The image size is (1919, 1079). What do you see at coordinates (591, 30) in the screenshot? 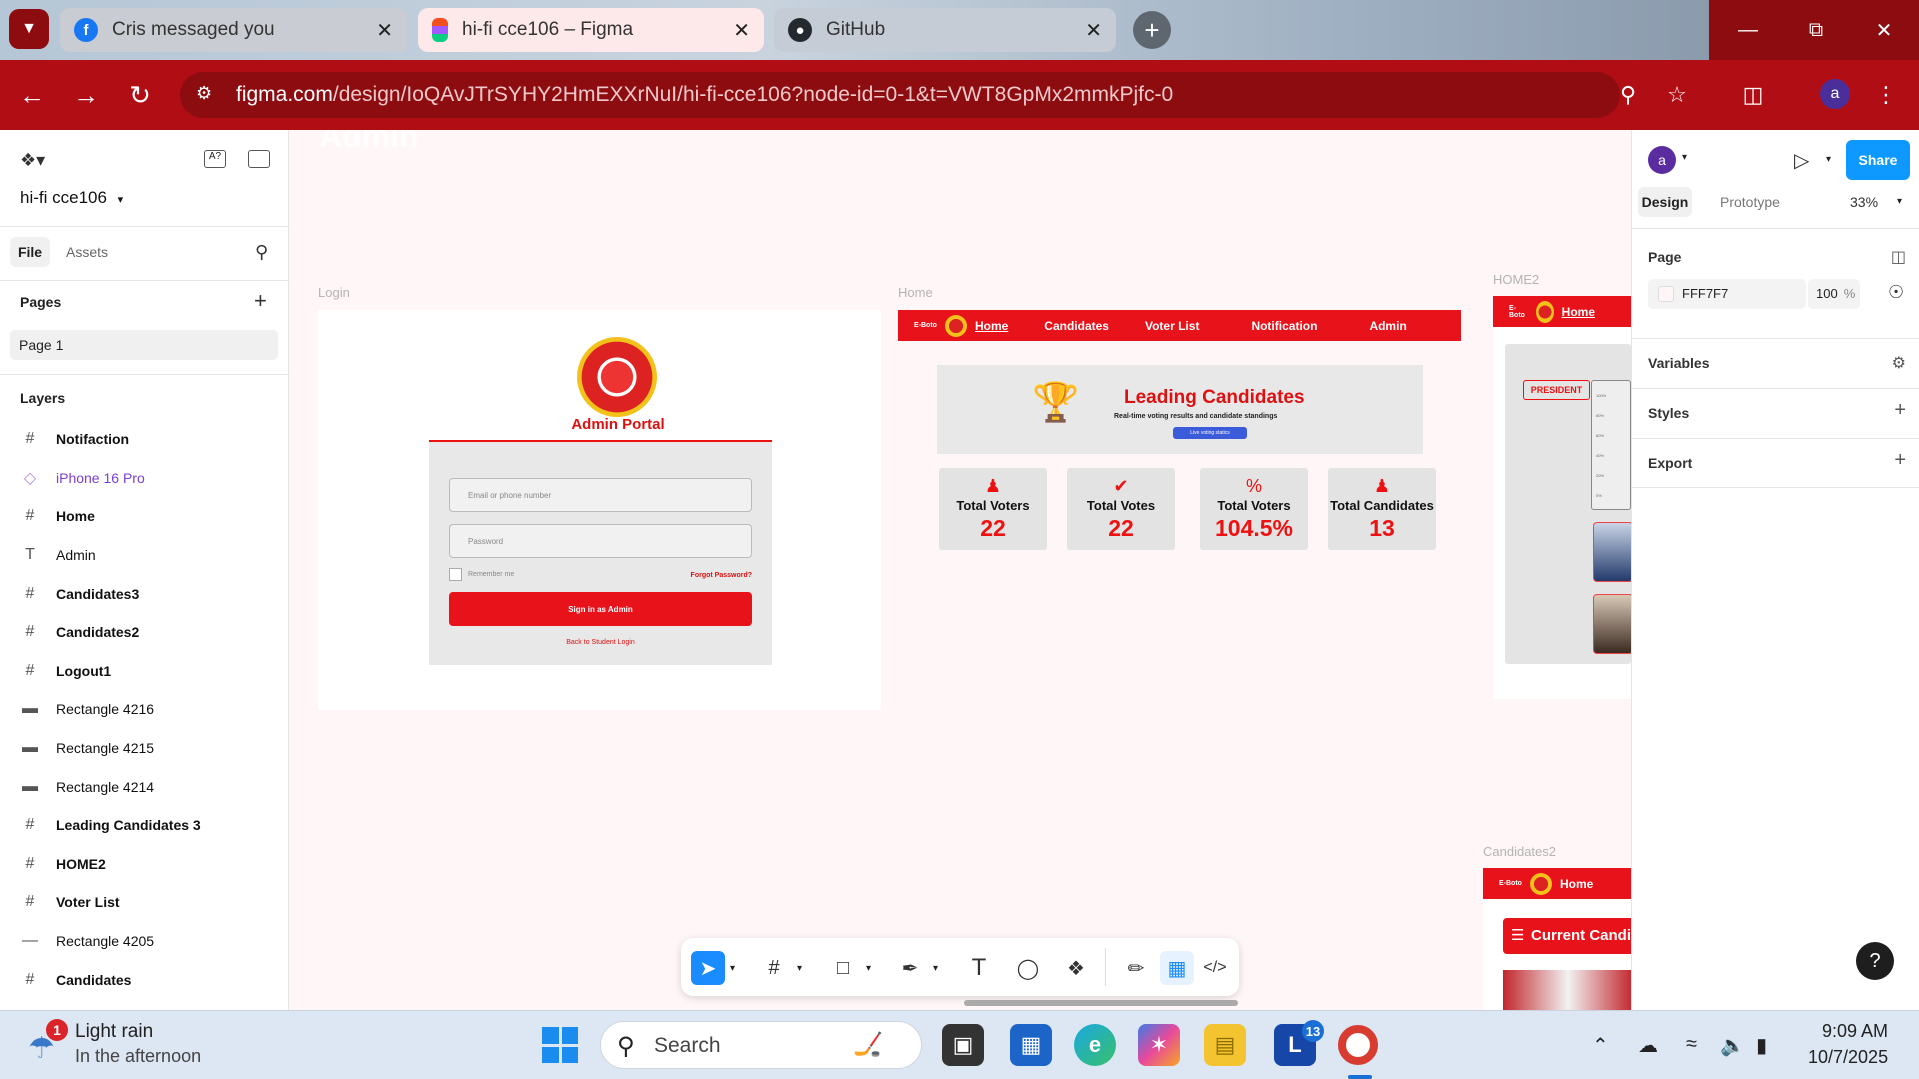
I see `tab-figma: hi-fi cce106 – Figma ✕` at bounding box center [591, 30].